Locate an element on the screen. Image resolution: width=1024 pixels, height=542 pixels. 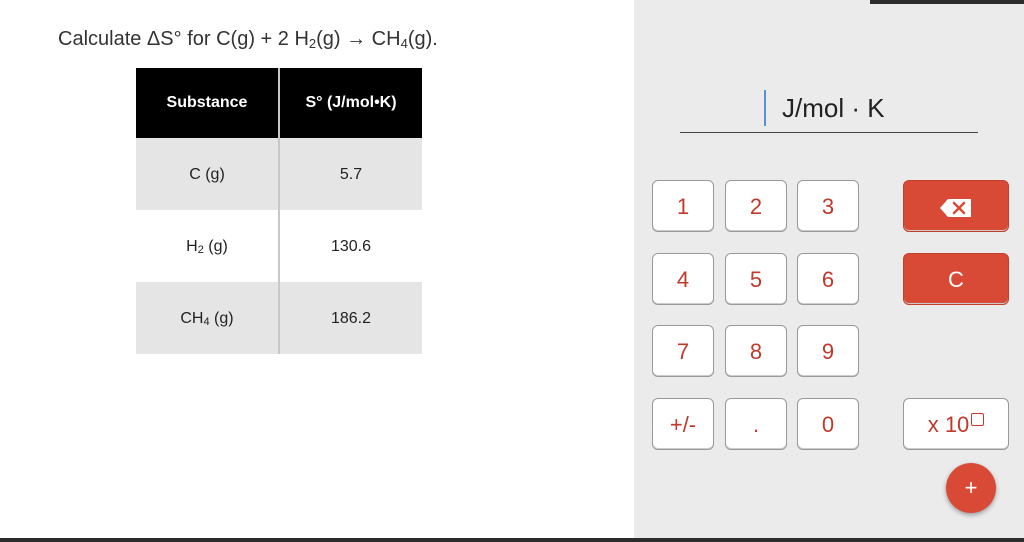
times-ten-power-button: x 10 is located at coordinates (956, 424).